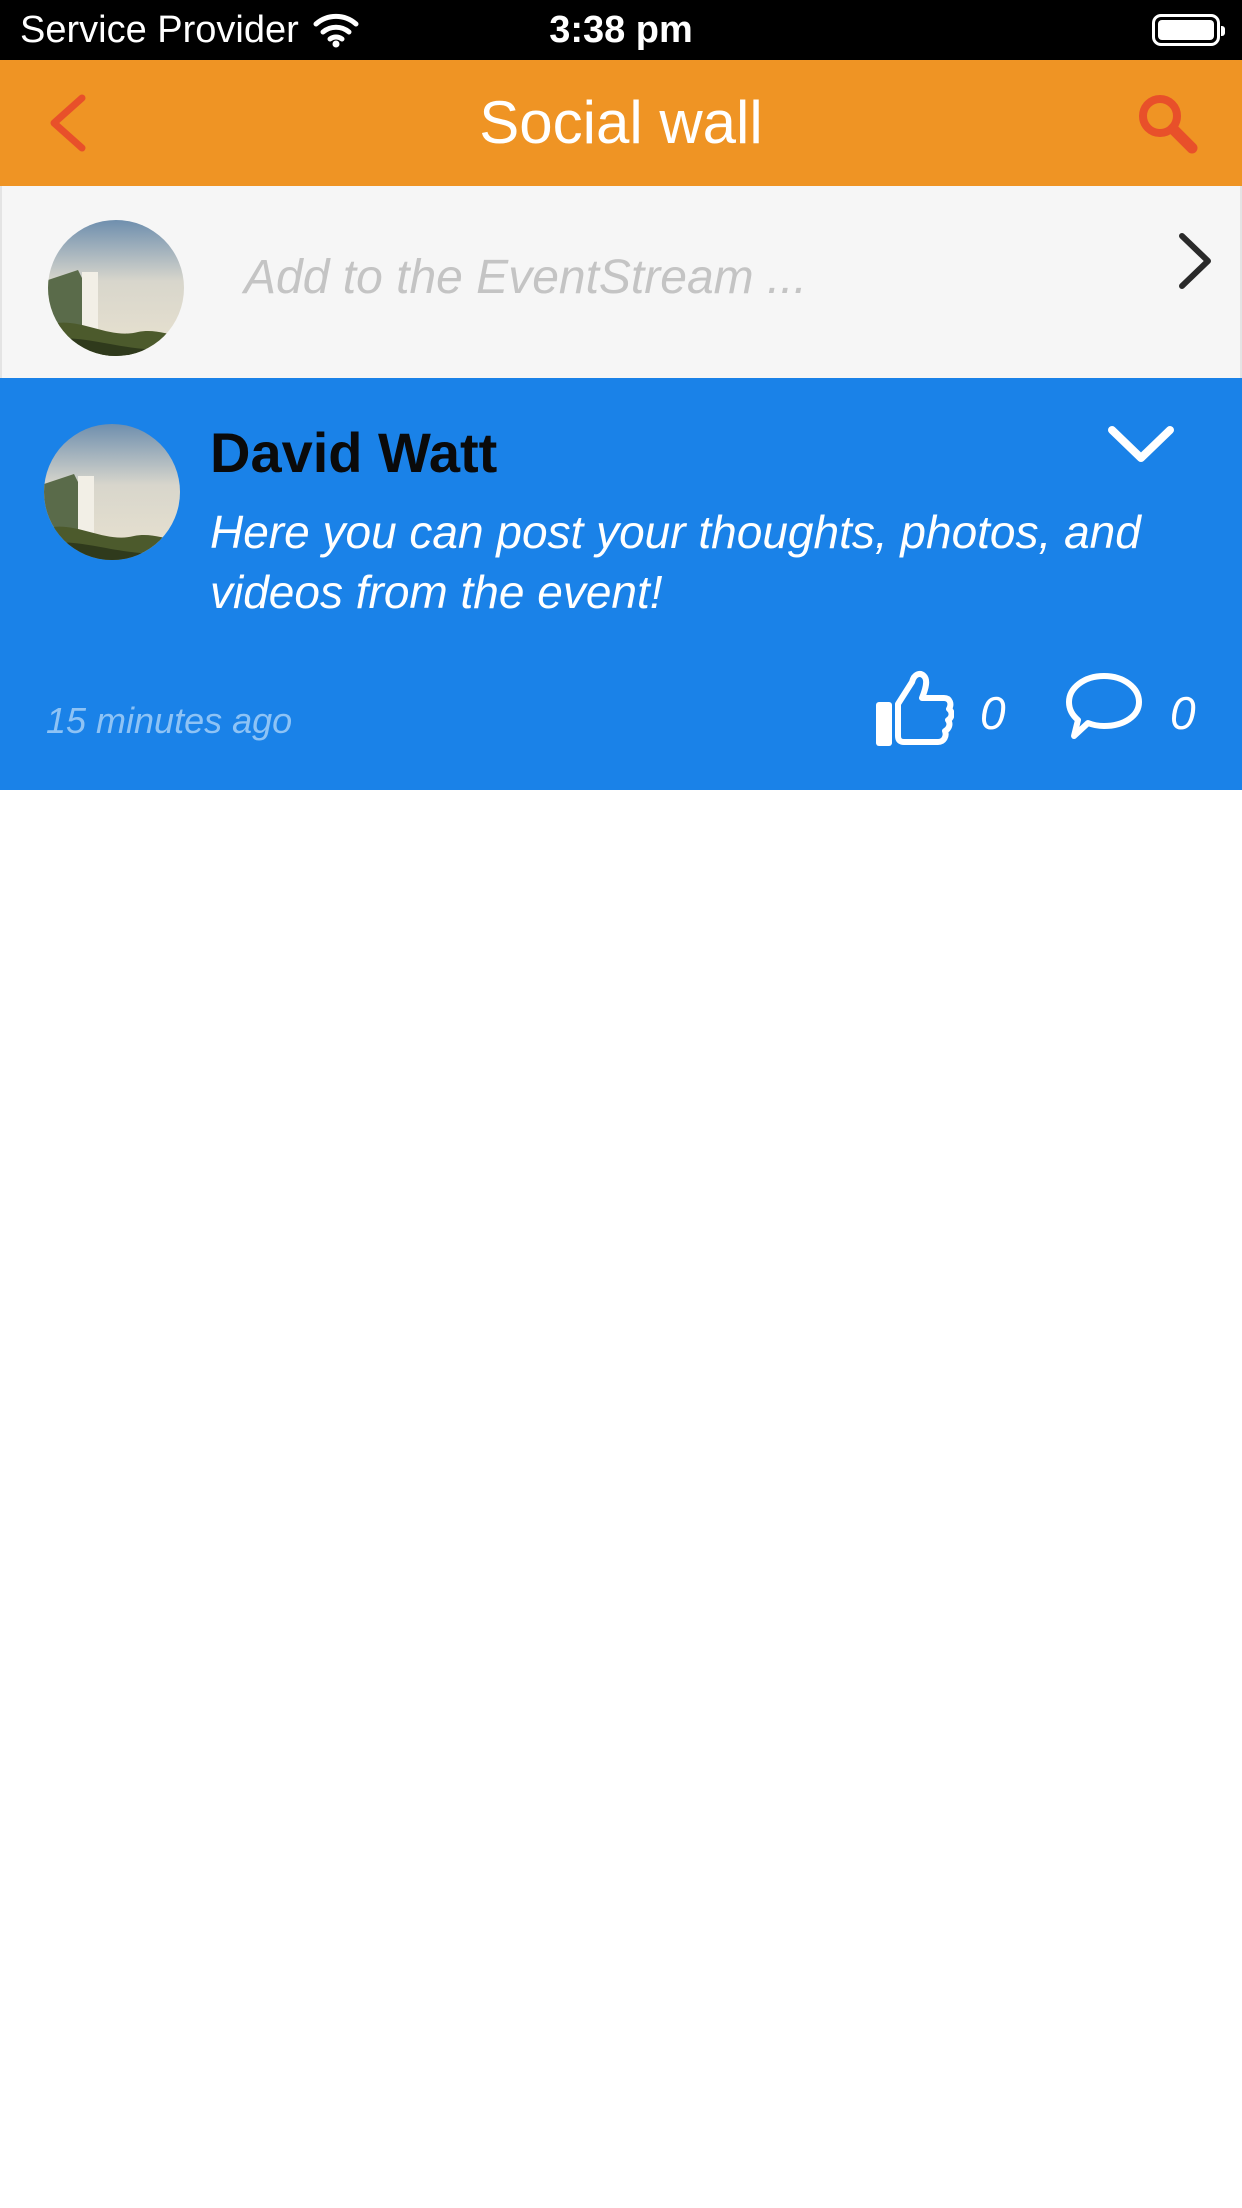  I want to click on thumbs-up-icon, so click(914, 709).